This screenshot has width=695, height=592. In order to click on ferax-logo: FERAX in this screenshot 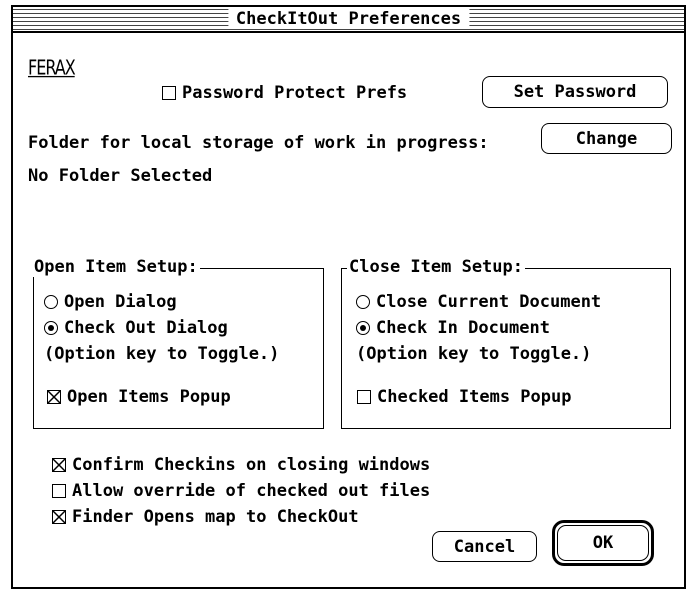, I will do `click(52, 67)`.